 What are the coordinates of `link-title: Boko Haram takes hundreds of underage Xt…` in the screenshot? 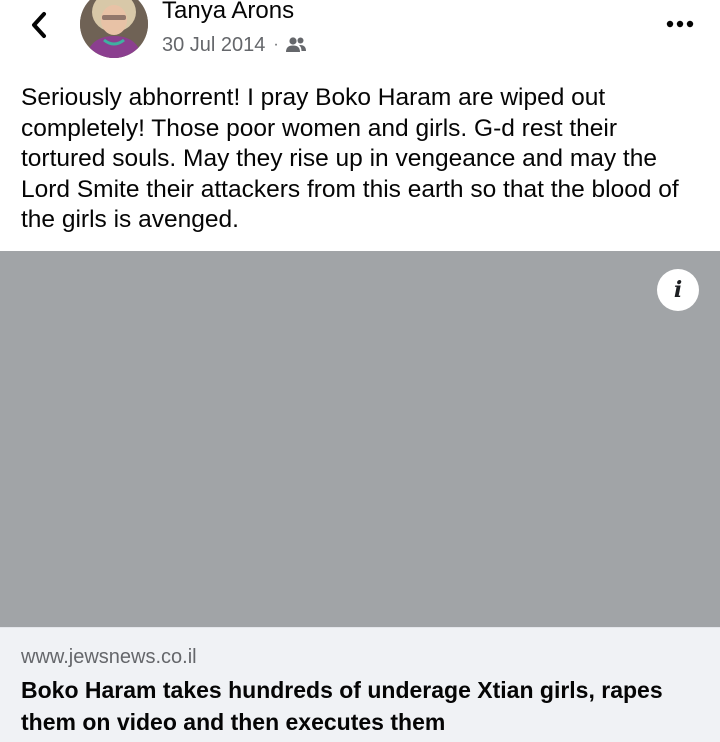 It's located at (361, 706).